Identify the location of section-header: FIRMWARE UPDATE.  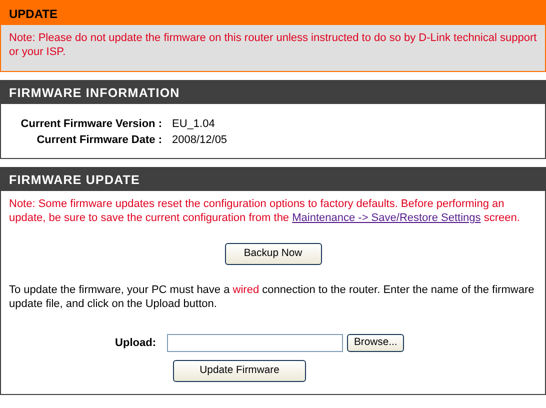
(273, 179).